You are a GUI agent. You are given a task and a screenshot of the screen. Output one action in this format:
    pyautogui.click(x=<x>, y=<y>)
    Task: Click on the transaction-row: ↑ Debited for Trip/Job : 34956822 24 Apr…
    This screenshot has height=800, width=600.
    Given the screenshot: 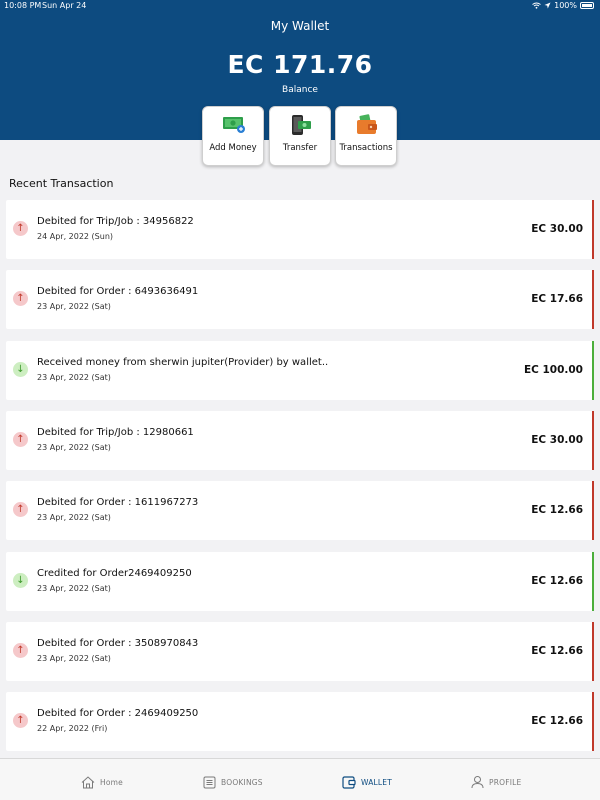 What is the action you would take?
    pyautogui.click(x=300, y=229)
    